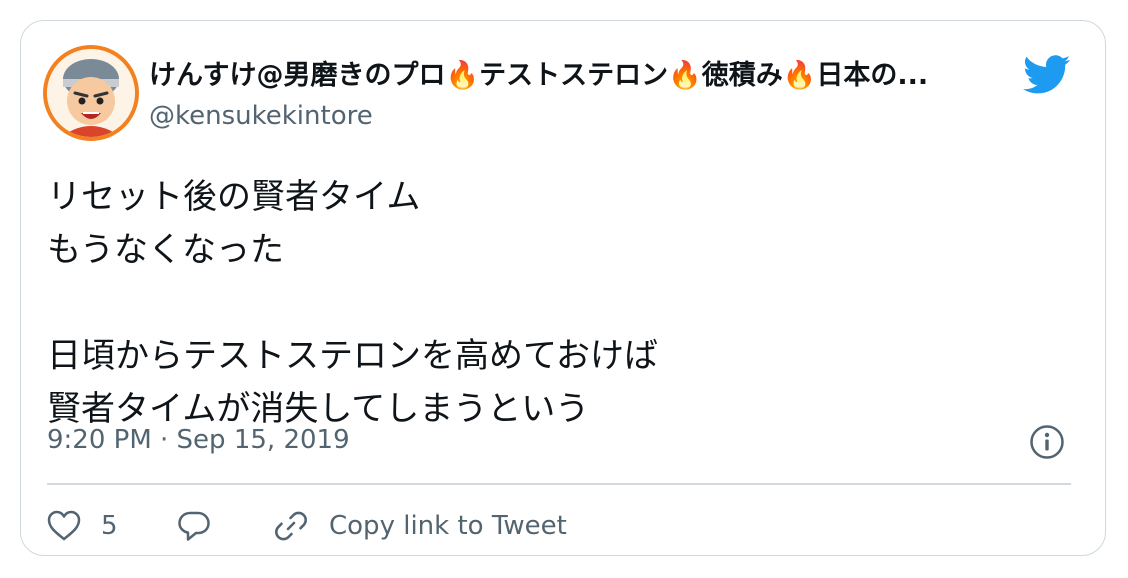 Image resolution: width=1128 pixels, height=578 pixels. I want to click on reply-bubble-icon, so click(194, 526).